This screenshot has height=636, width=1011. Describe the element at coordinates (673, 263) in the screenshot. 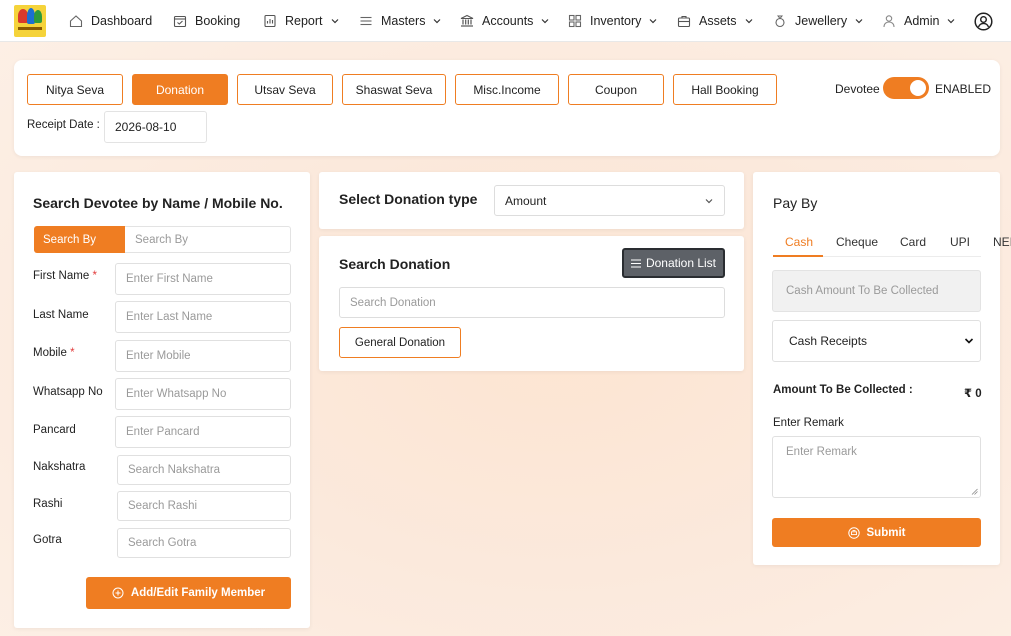

I see `donation-list-button: Donation List` at that location.